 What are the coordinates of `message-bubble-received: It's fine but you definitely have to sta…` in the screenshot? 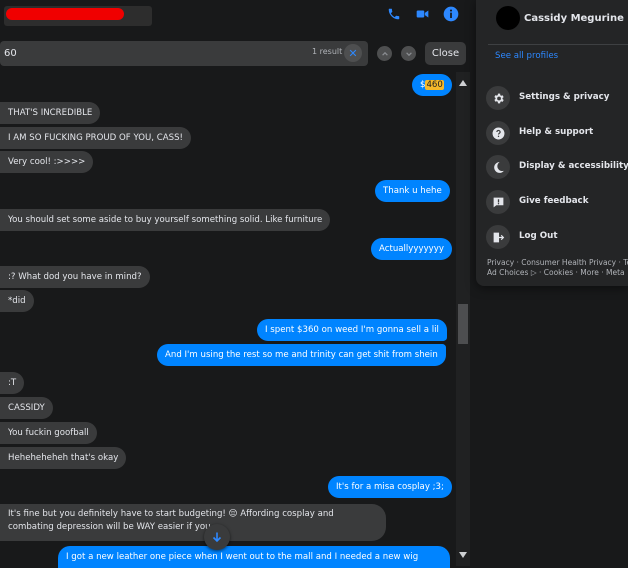 It's located at (193, 522).